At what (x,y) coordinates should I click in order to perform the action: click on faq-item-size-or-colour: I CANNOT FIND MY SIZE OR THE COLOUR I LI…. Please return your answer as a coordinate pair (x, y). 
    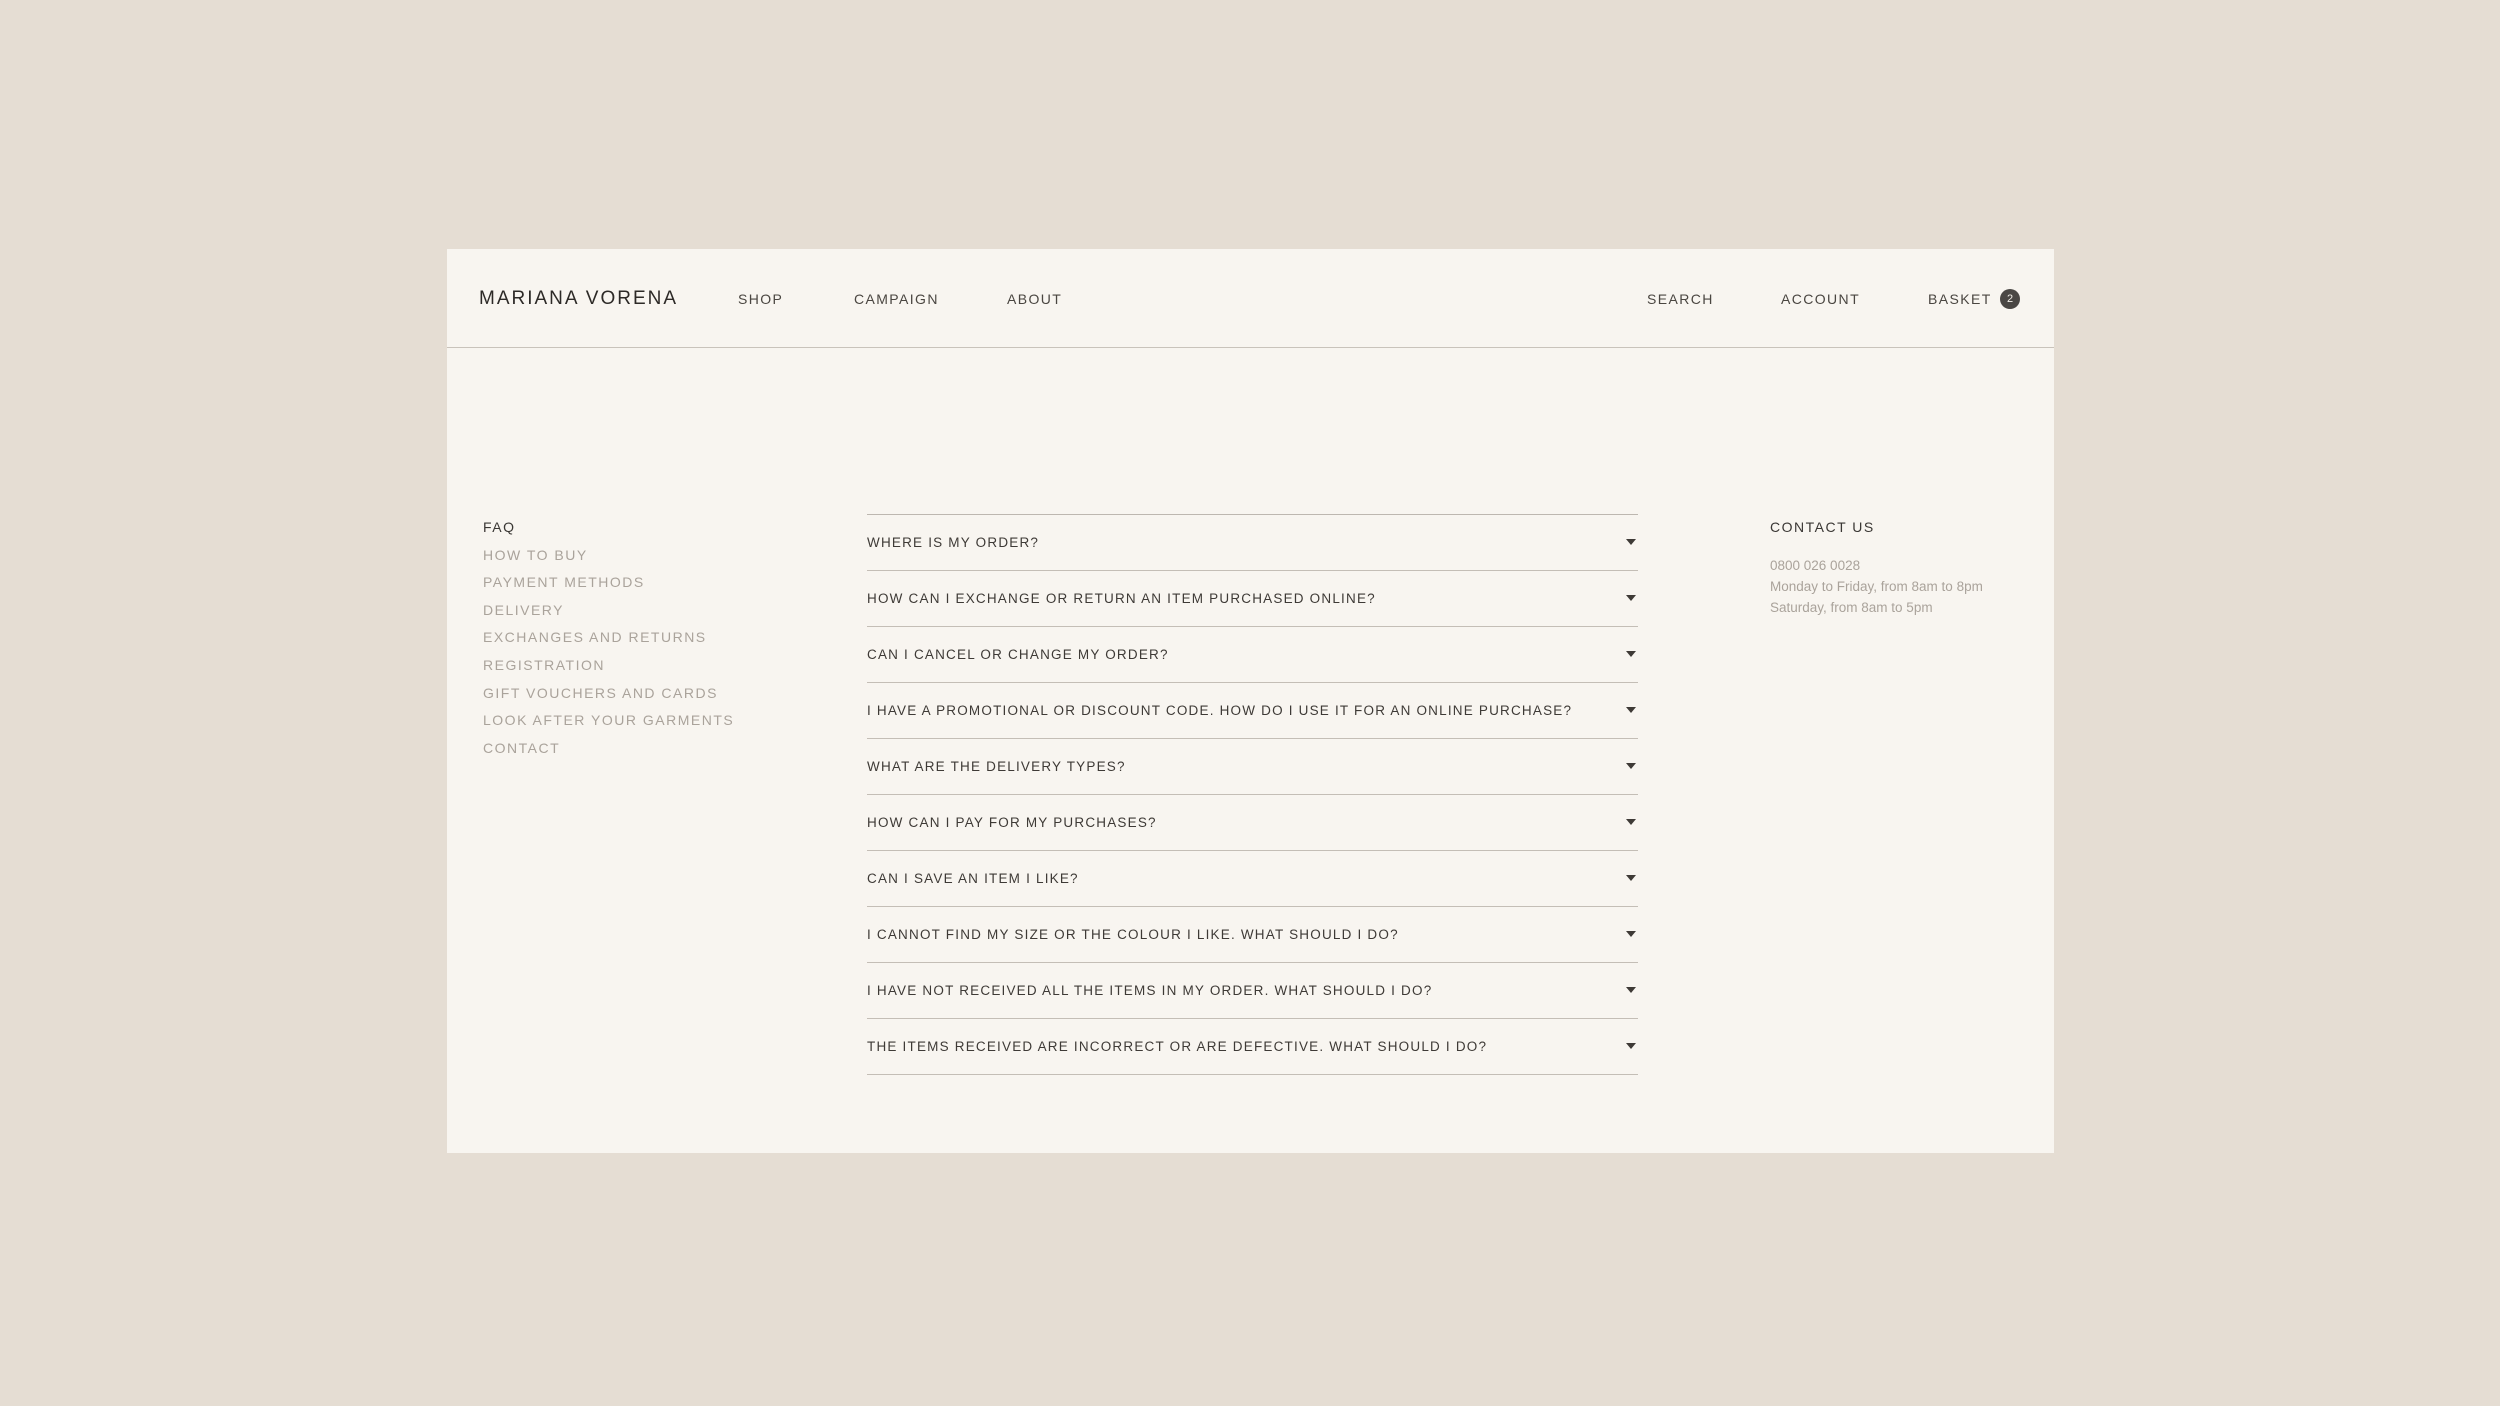
    Looking at the image, I should click on (1252, 935).